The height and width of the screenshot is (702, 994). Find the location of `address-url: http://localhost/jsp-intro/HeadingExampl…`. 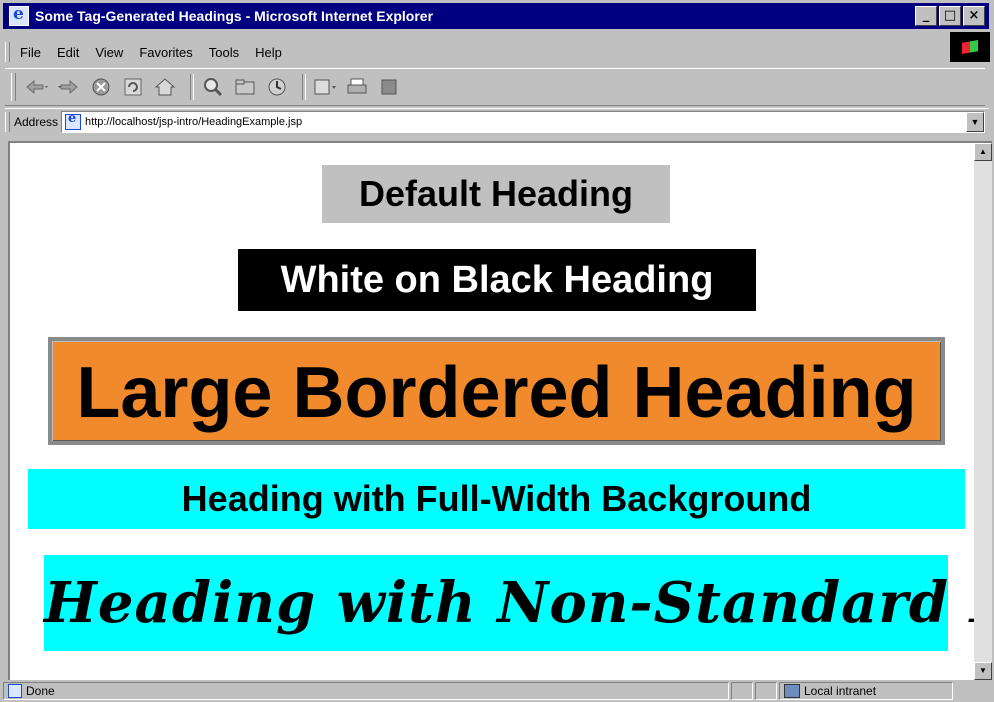

address-url: http://localhost/jsp-intro/HeadingExampl… is located at coordinates (193, 122).